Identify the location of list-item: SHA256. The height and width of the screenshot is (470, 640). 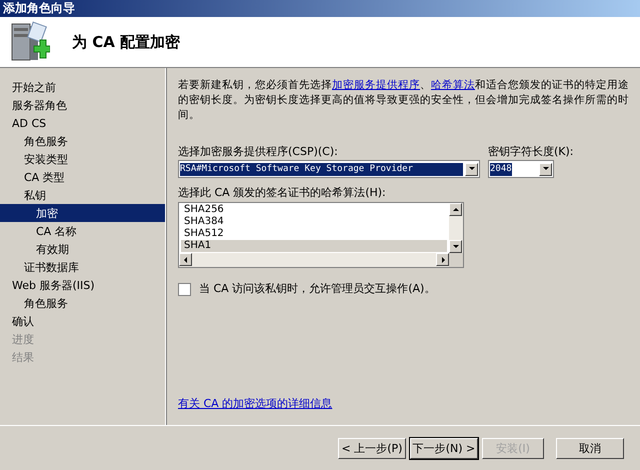
(314, 210).